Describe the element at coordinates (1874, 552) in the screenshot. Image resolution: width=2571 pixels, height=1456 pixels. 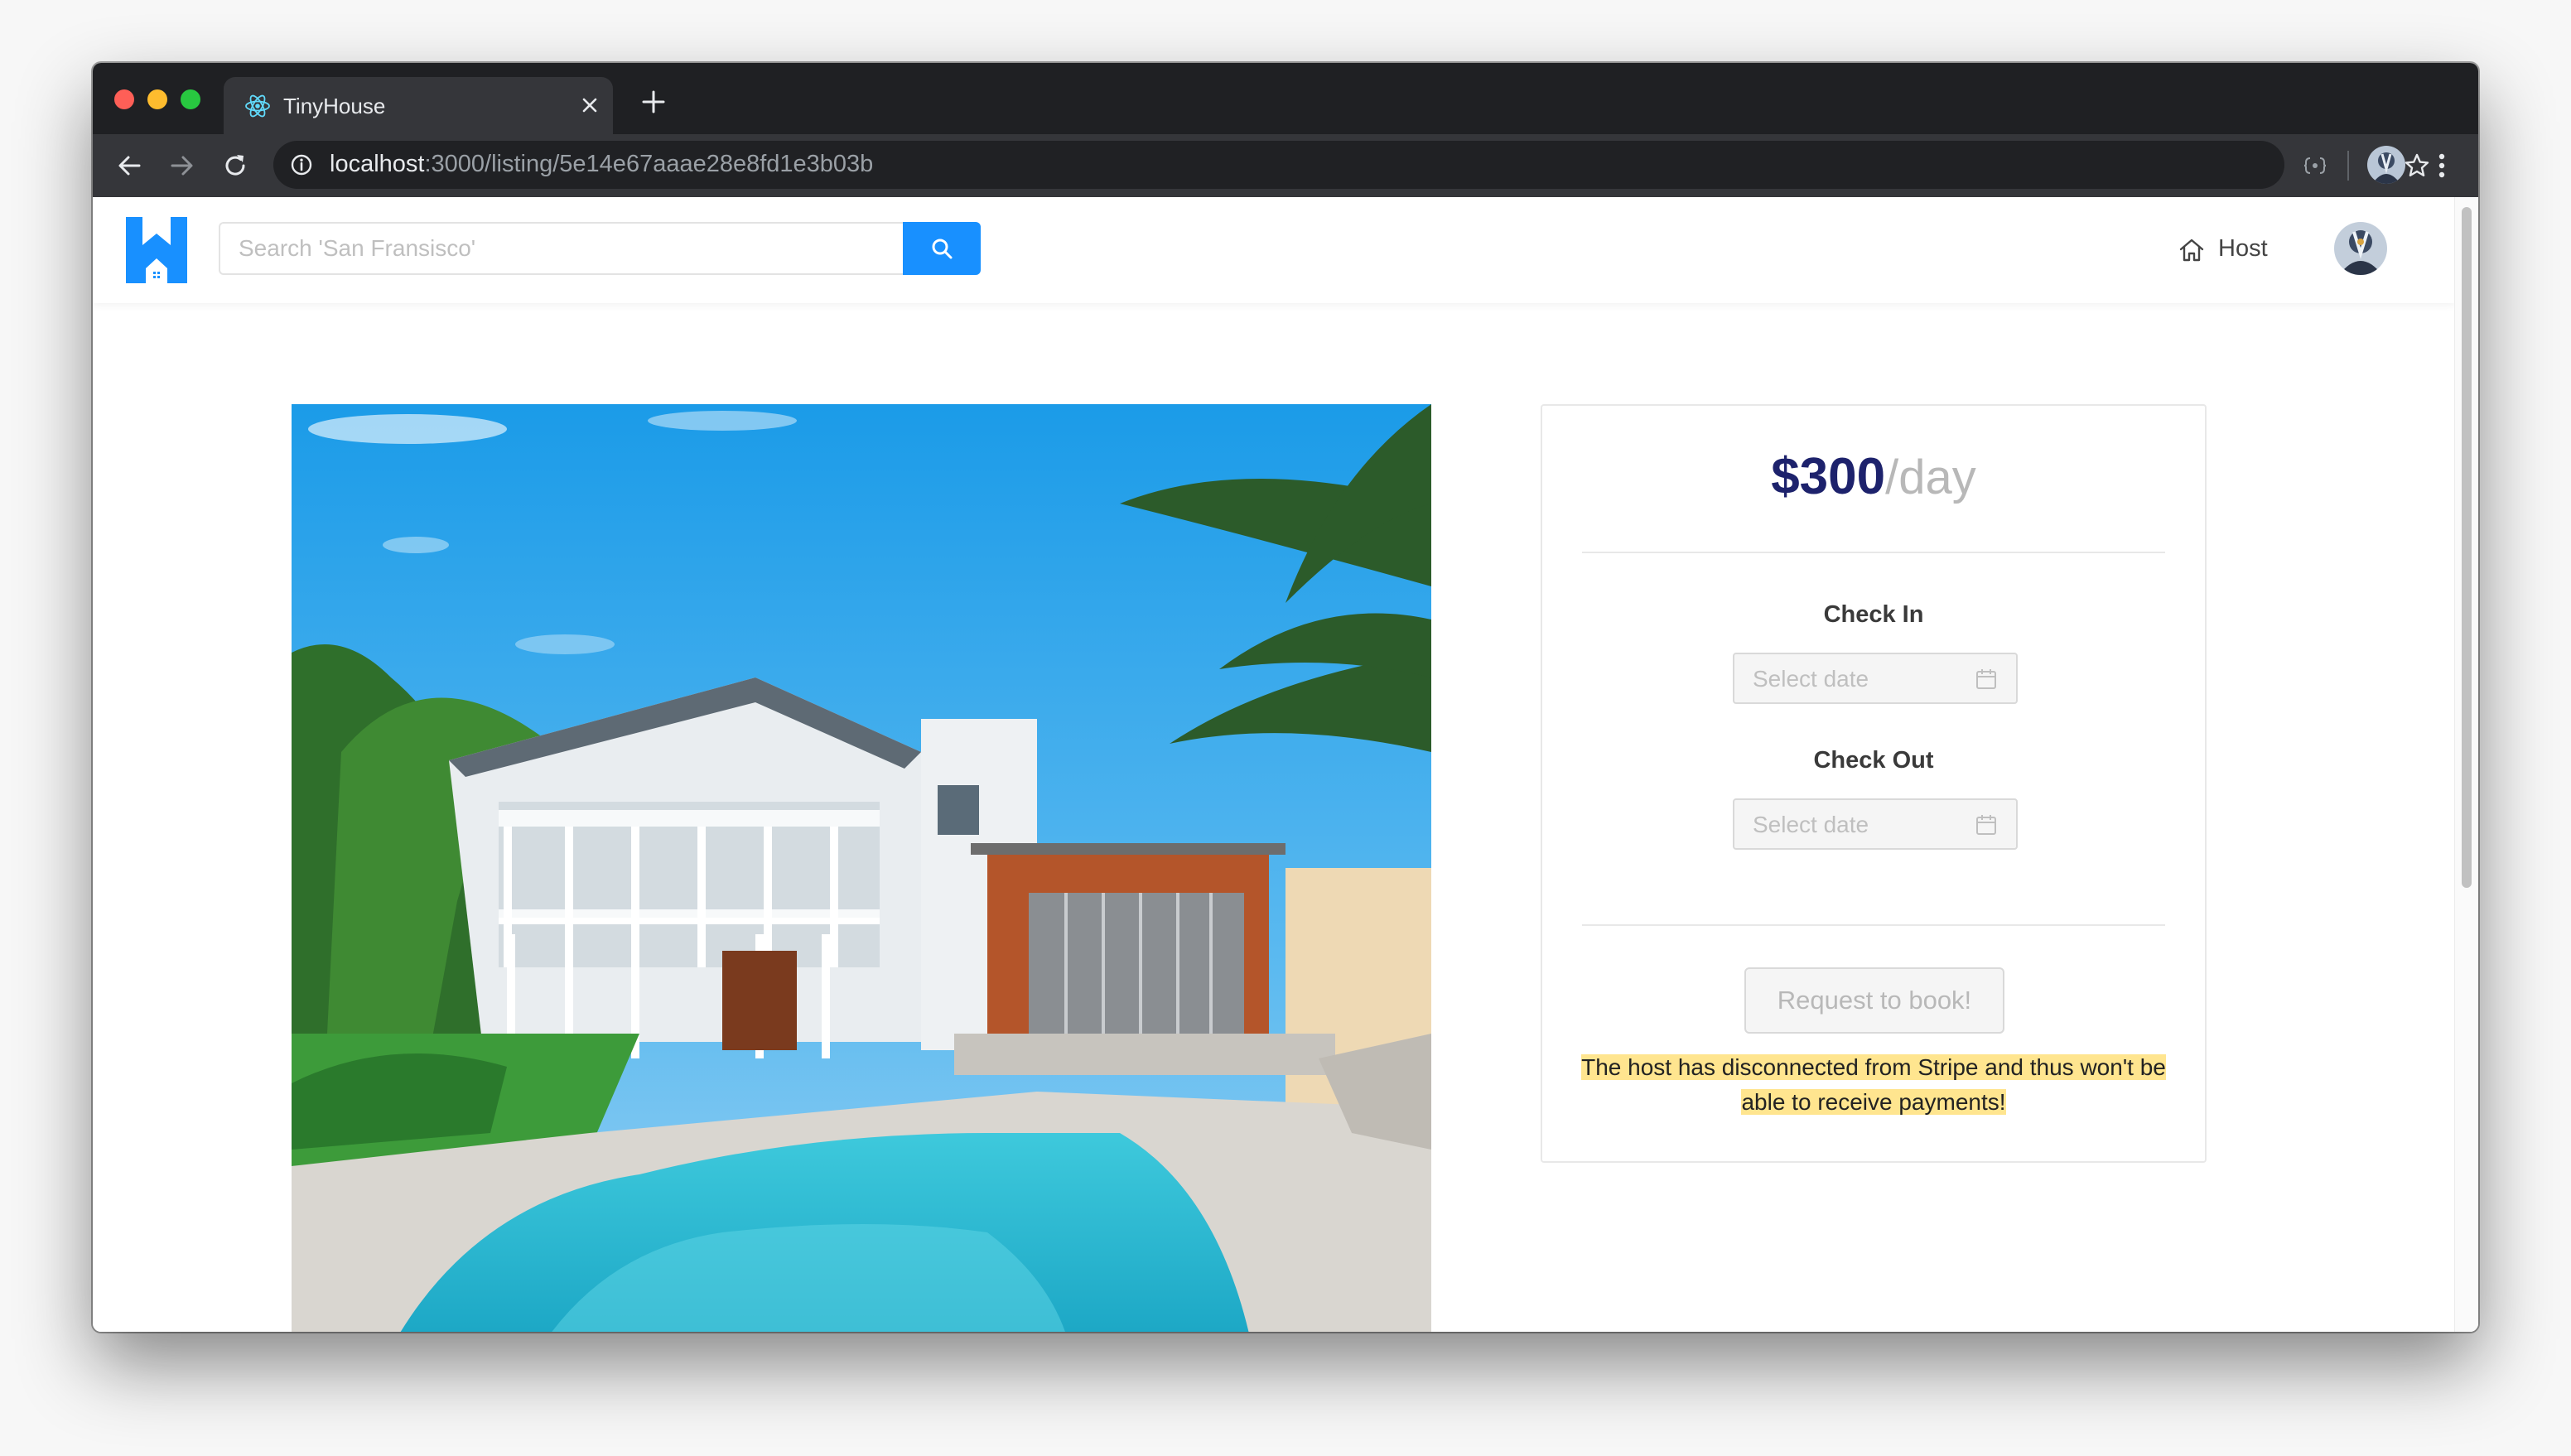
I see `booking-divider-top` at that location.